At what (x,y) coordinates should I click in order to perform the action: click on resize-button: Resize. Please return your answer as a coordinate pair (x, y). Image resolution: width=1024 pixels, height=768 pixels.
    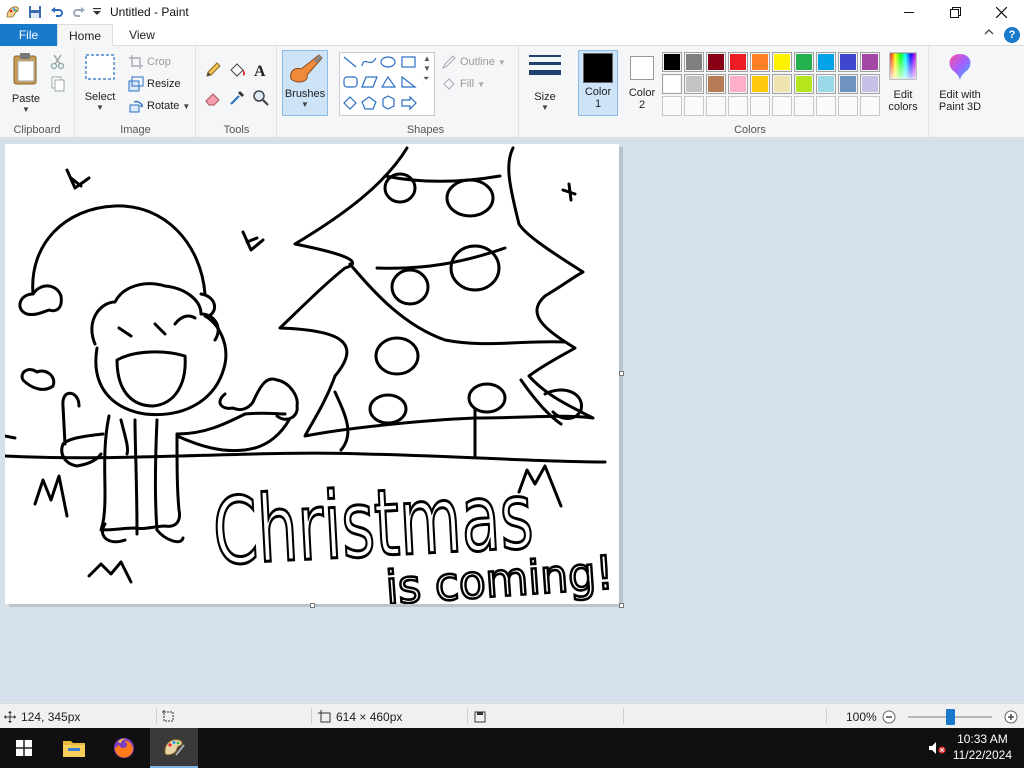
    Looking at the image, I should click on (154, 84).